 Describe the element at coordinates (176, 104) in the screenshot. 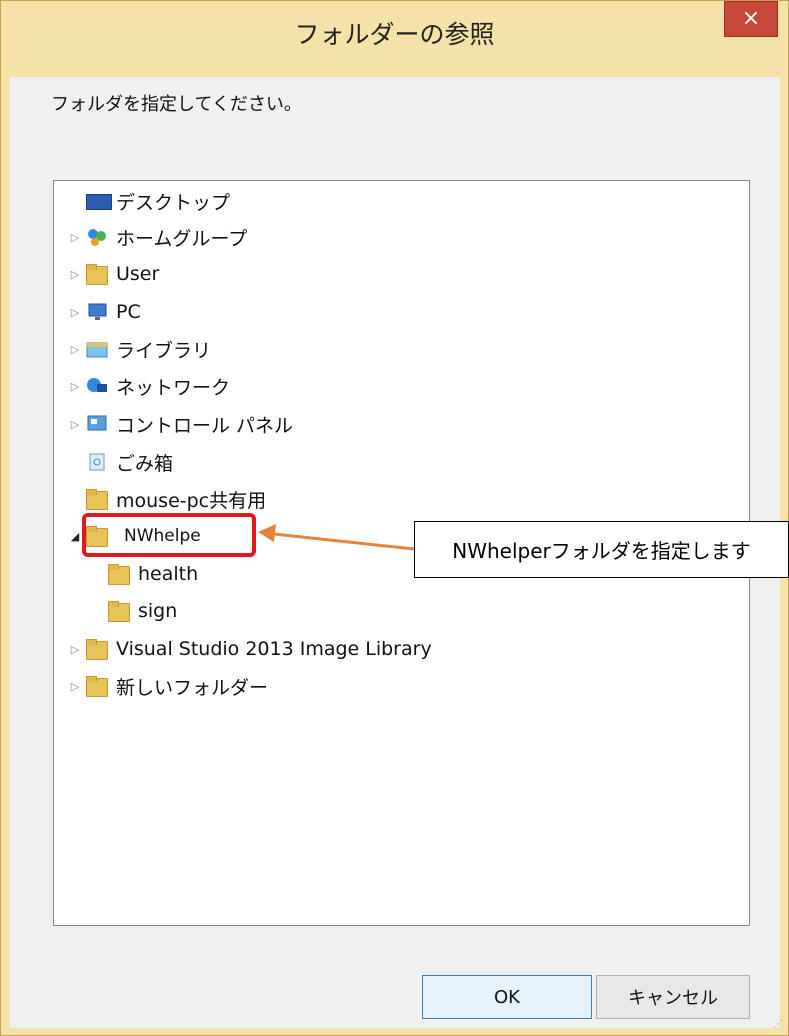

I see `instruction-text: フォルダを指定してください。` at that location.